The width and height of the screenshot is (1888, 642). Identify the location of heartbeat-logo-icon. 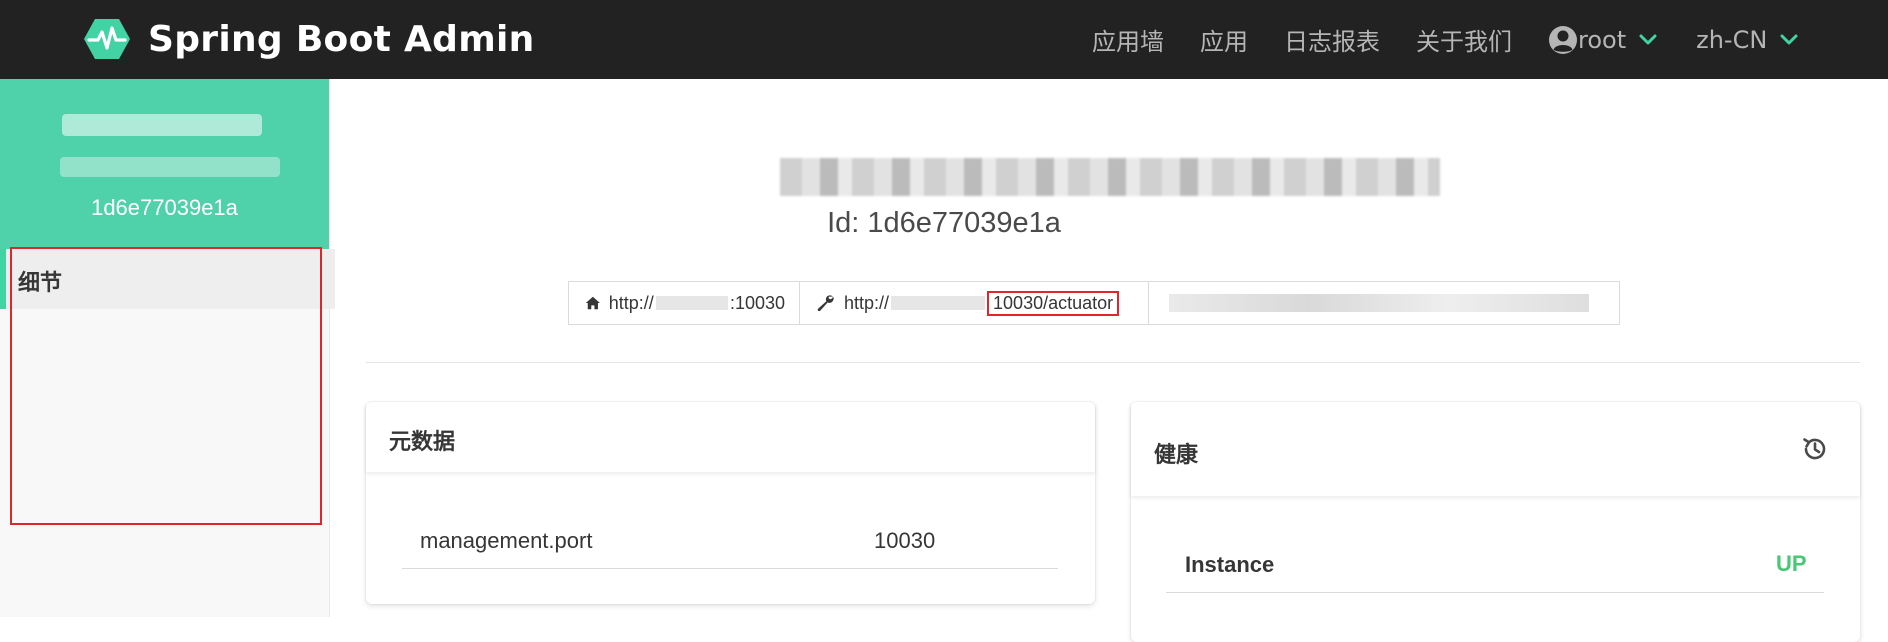
(107, 39).